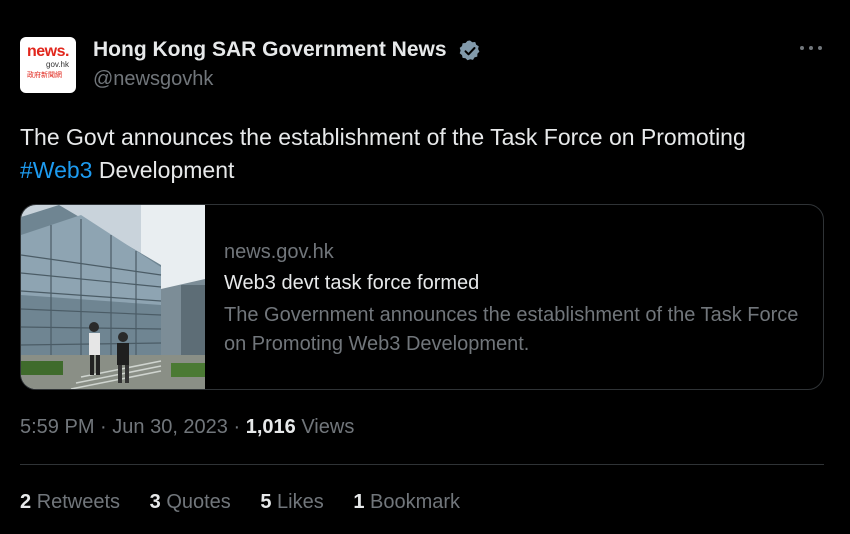 This screenshot has width=850, height=534. Describe the element at coordinates (811, 48) in the screenshot. I see `more-options-icon` at that location.